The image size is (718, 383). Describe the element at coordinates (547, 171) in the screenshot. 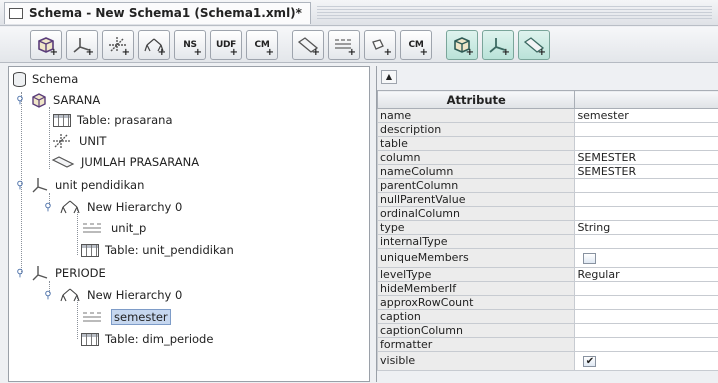

I see `table-row: nameColumn SEMESTER` at that location.